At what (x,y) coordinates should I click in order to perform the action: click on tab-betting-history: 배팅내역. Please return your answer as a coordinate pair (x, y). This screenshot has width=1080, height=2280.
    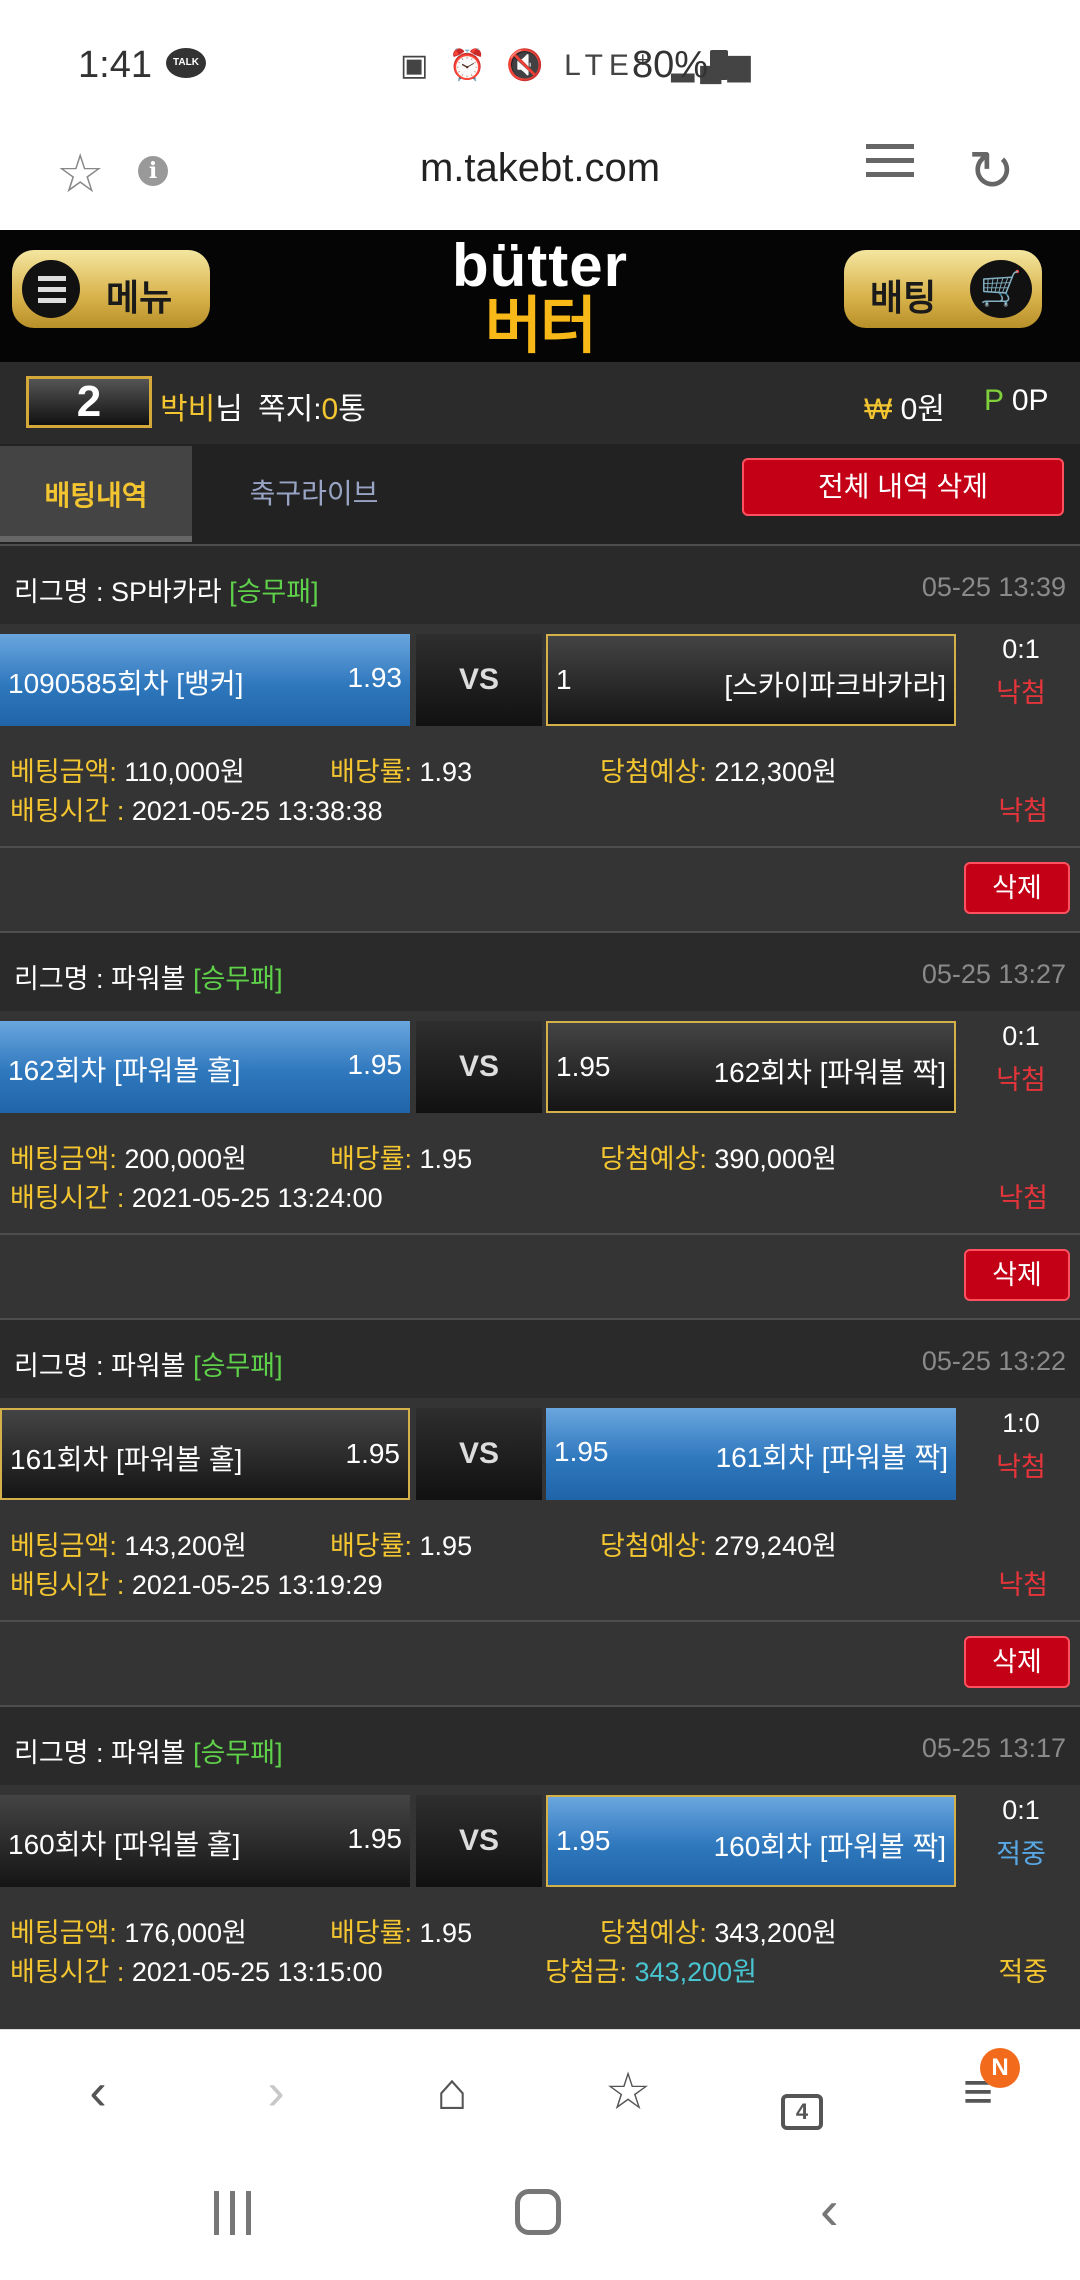
    Looking at the image, I should click on (96, 494).